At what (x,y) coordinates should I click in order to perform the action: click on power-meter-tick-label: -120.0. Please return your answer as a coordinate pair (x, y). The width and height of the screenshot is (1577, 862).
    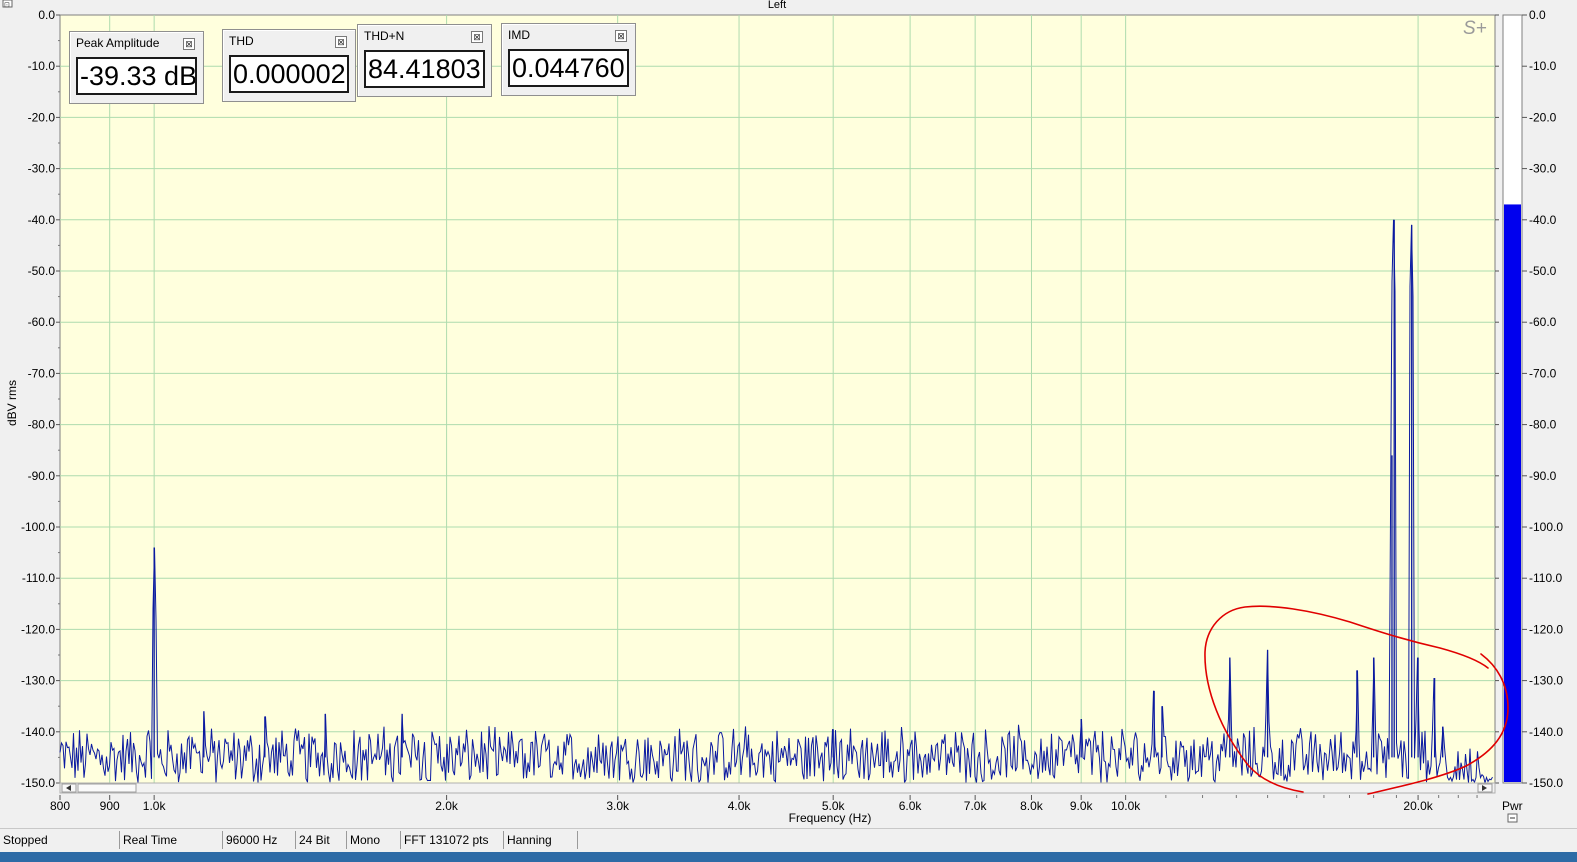
    Looking at the image, I should click on (1546, 629).